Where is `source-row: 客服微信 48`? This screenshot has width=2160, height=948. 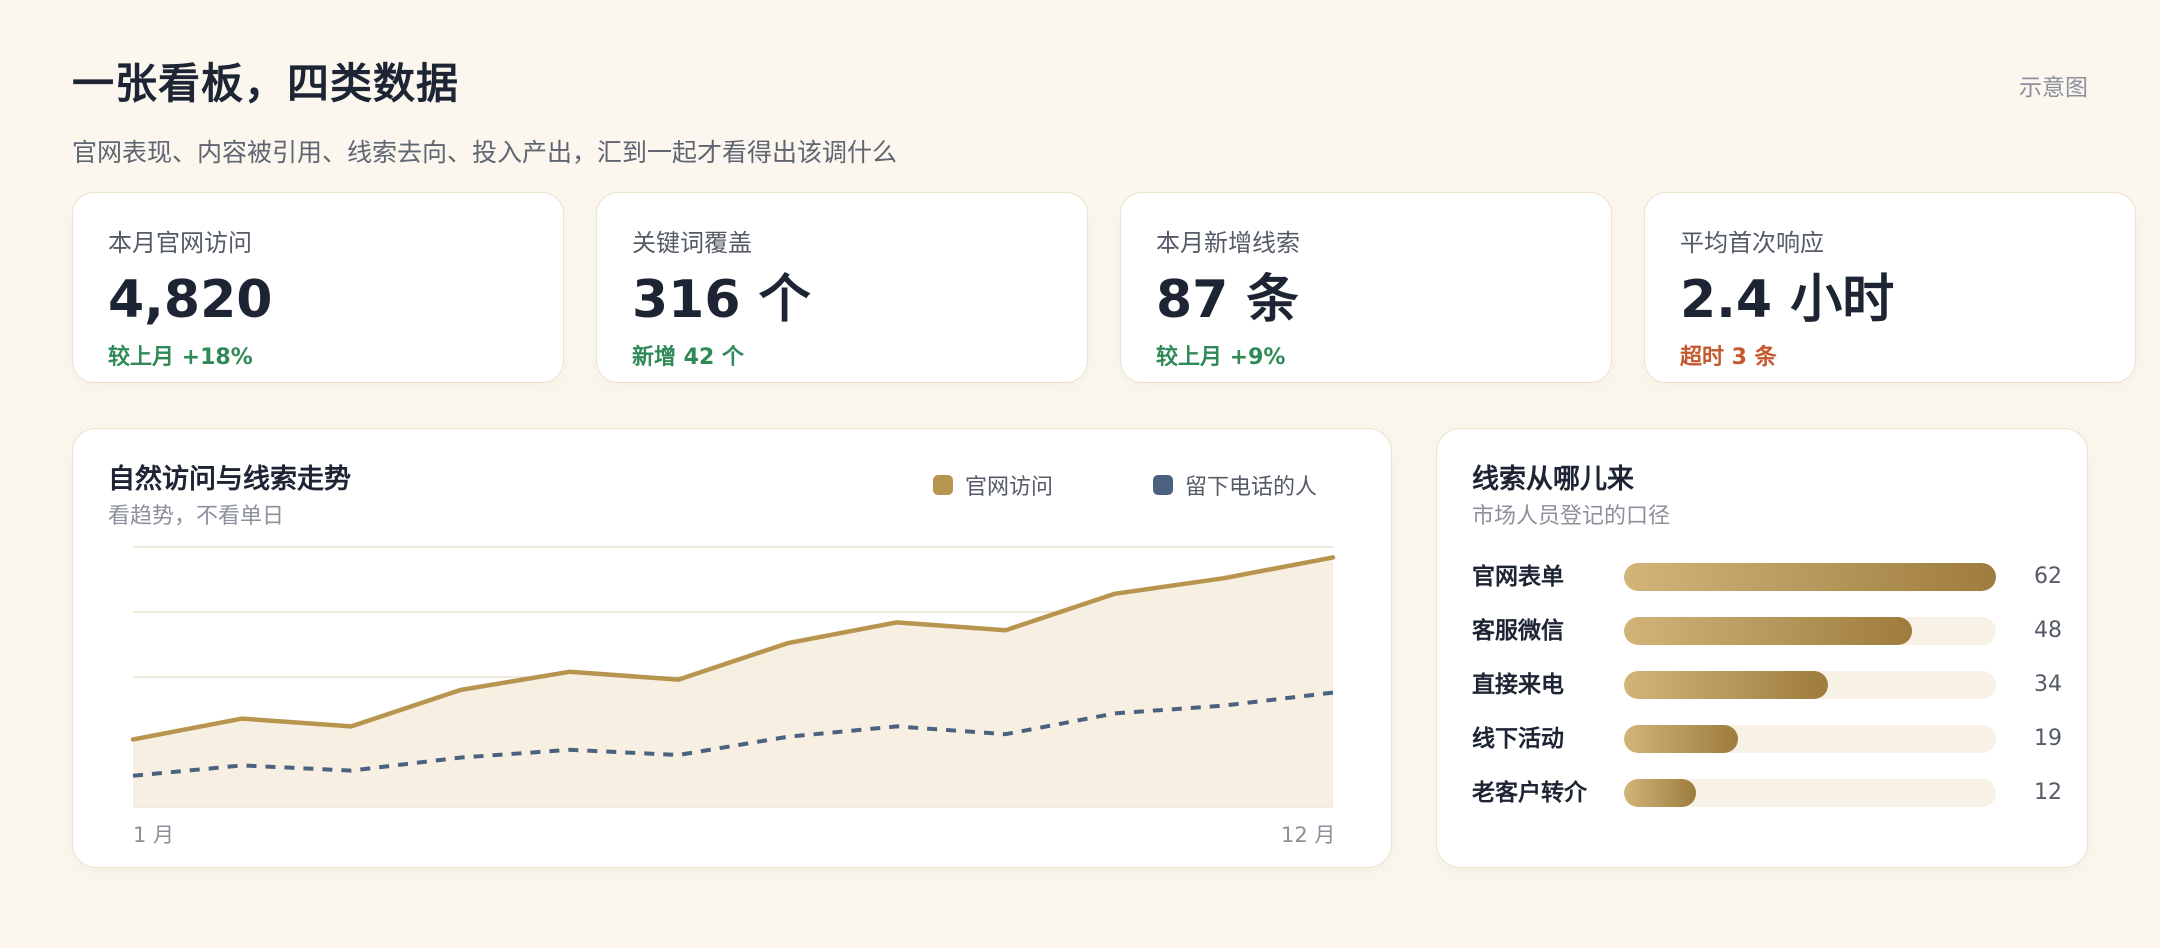 source-row: 客服微信 48 is located at coordinates (1767, 644).